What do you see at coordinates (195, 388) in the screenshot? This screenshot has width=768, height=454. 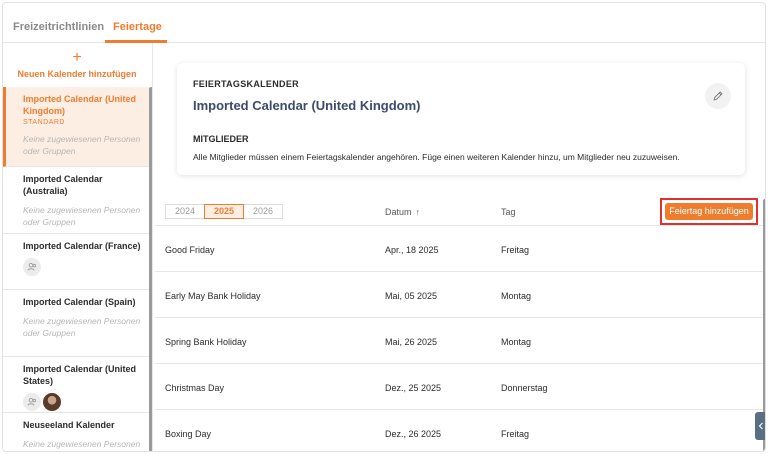 I see `holiday-name: Christmas Day` at bounding box center [195, 388].